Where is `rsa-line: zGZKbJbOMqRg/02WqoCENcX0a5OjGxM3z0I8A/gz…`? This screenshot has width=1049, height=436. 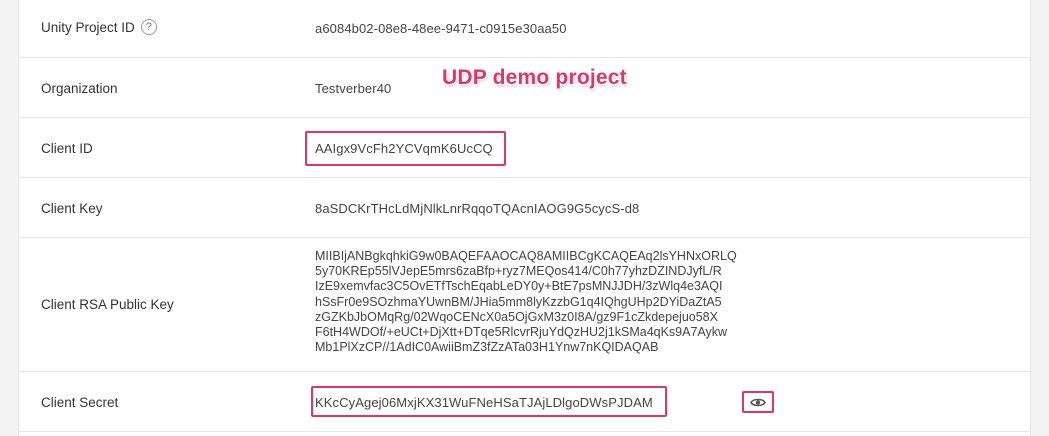
rsa-line: zGZKbJbOMqRg/02WqoCENcX0a5OjGxM3z0I8A/gz… is located at coordinates (516, 316).